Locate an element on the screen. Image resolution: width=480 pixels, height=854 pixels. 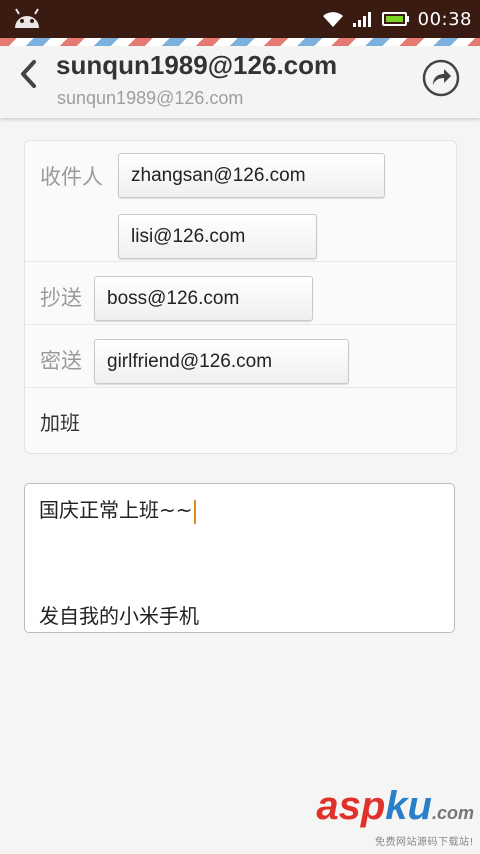
header-title: sunqun1989@126.com is located at coordinates (197, 65).